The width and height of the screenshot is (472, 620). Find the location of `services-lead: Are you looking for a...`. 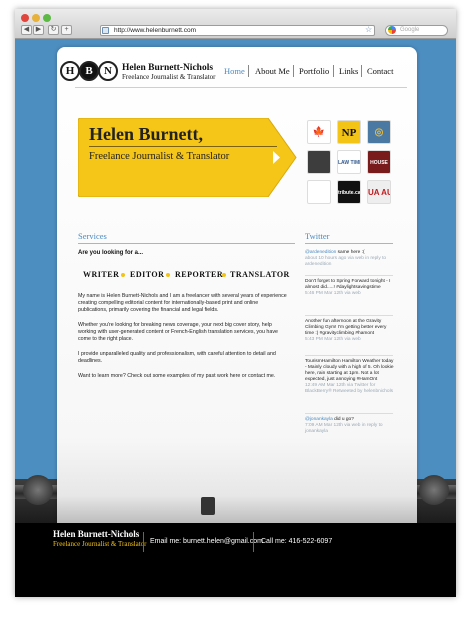

services-lead: Are you looking for a... is located at coordinates (111, 253).